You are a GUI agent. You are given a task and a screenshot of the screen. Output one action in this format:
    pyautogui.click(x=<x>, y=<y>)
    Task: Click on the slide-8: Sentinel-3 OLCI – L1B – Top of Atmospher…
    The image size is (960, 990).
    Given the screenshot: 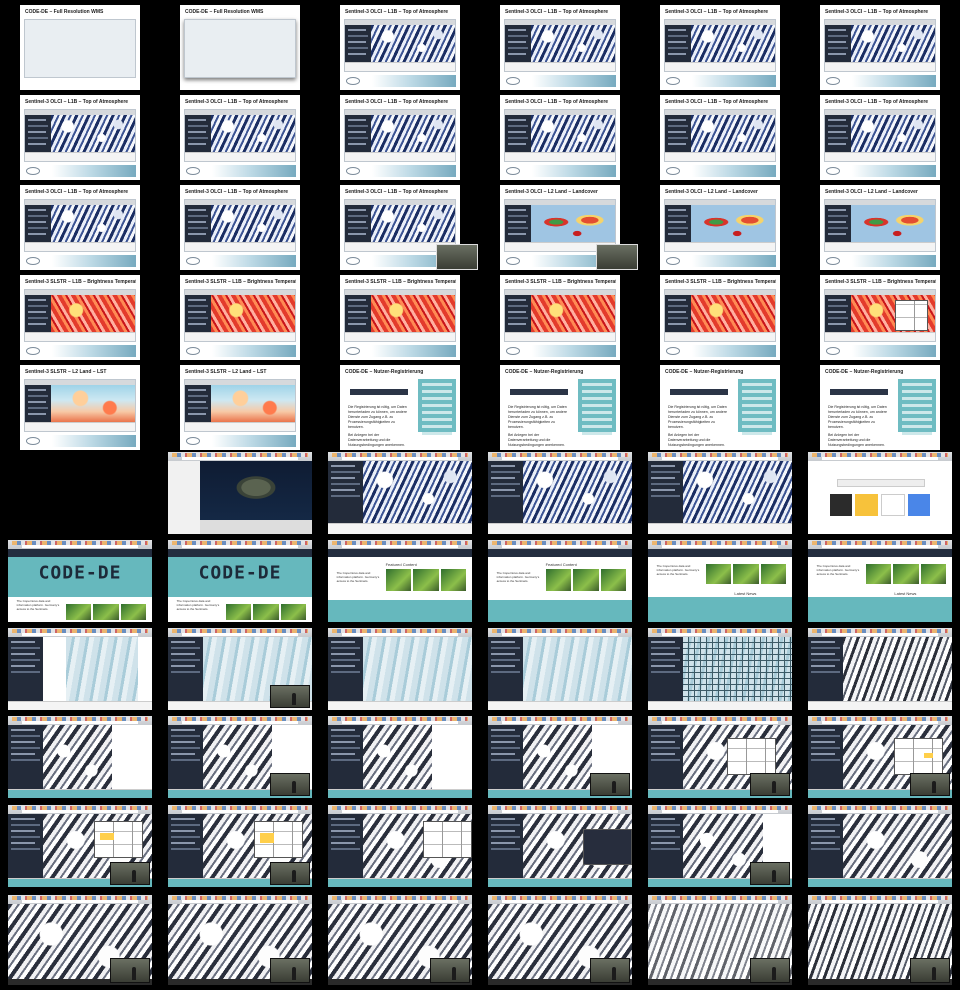 What is the action you would take?
    pyautogui.click(x=240, y=137)
    